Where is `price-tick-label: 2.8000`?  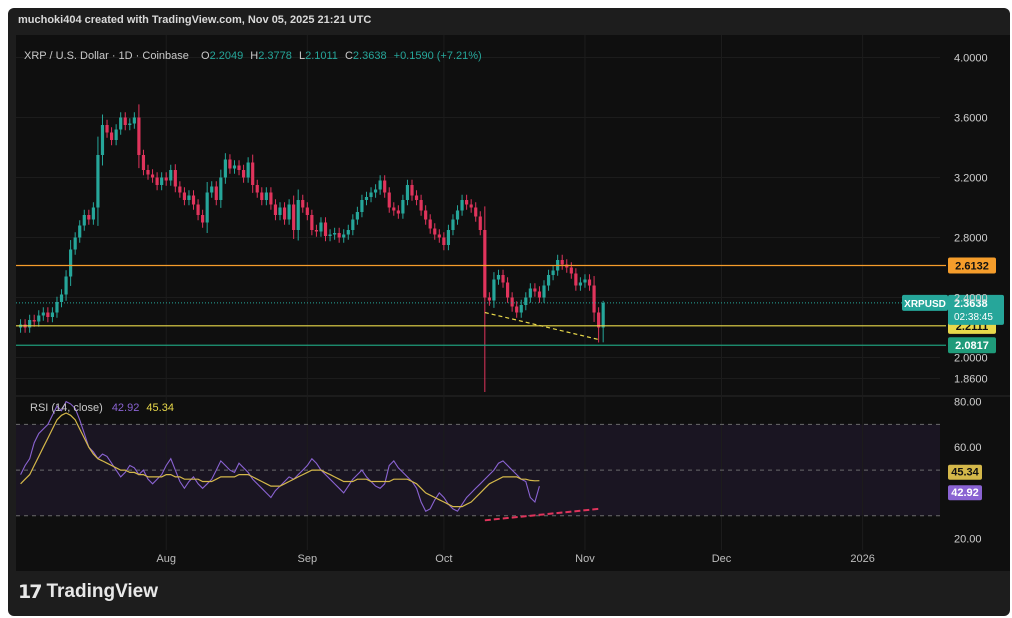 price-tick-label: 2.8000 is located at coordinates (971, 239).